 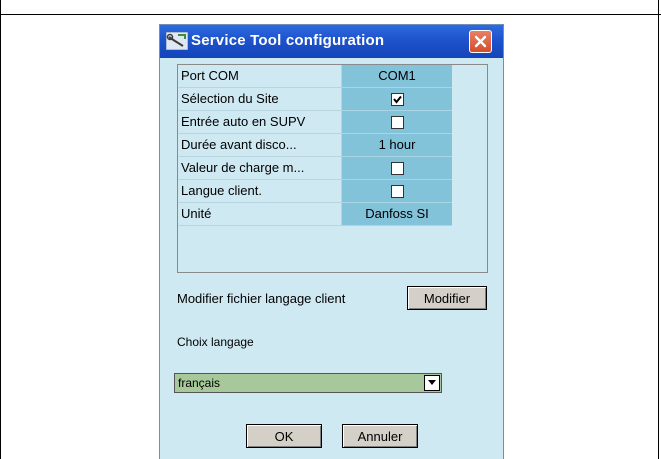 I want to click on language-choice-label: Choix langage, so click(x=215, y=342).